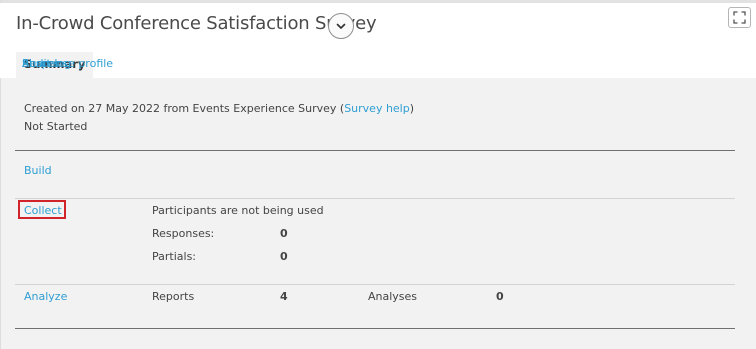  I want to click on reports-label: Reports, so click(173, 296).